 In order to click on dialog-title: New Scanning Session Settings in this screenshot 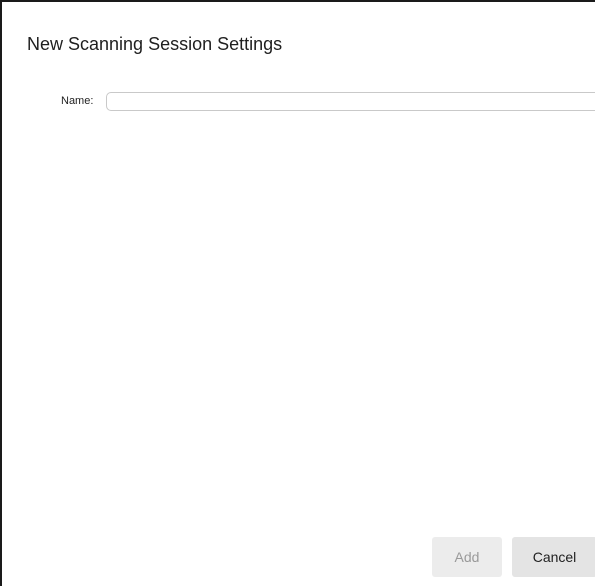, I will do `click(155, 44)`.